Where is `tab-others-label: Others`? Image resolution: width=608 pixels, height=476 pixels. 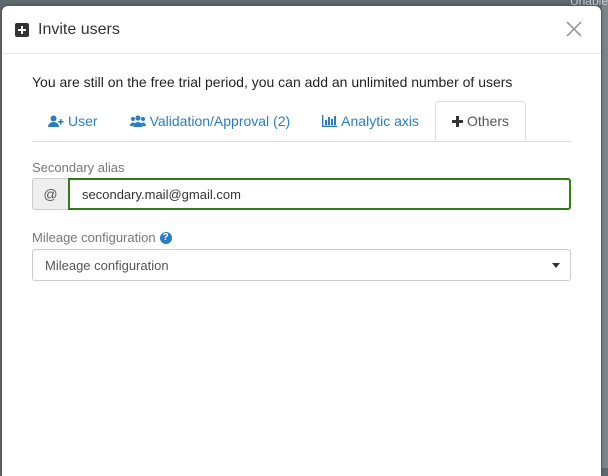
tab-others-label: Others is located at coordinates (487, 121).